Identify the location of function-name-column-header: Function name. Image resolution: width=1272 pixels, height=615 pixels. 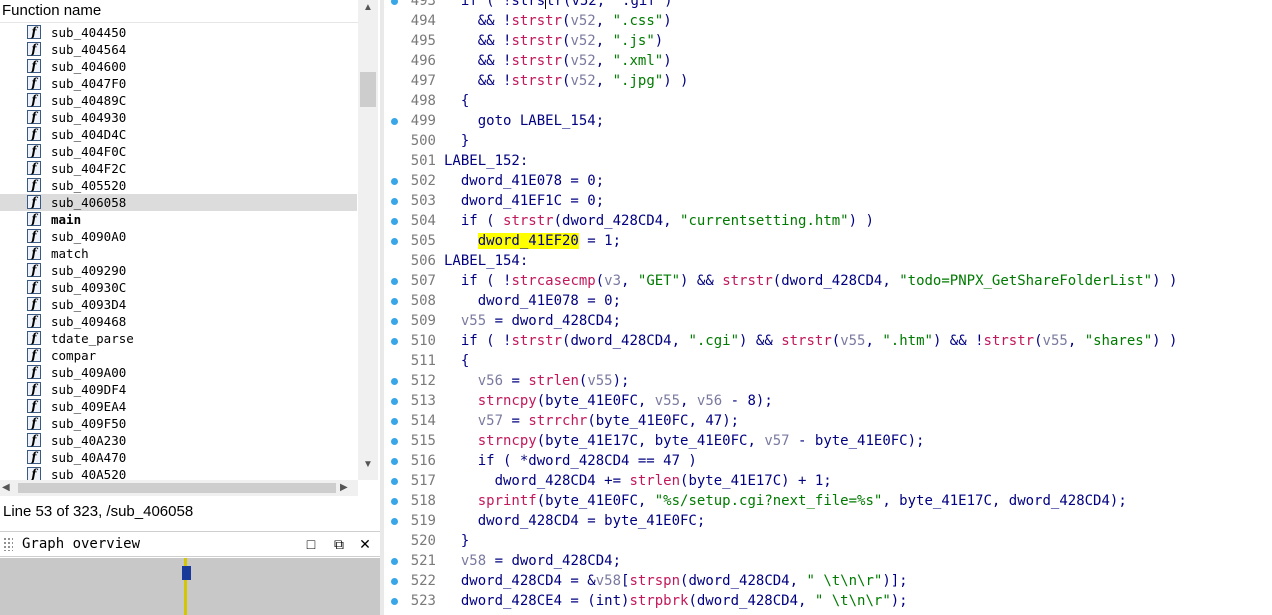
(180, 11).